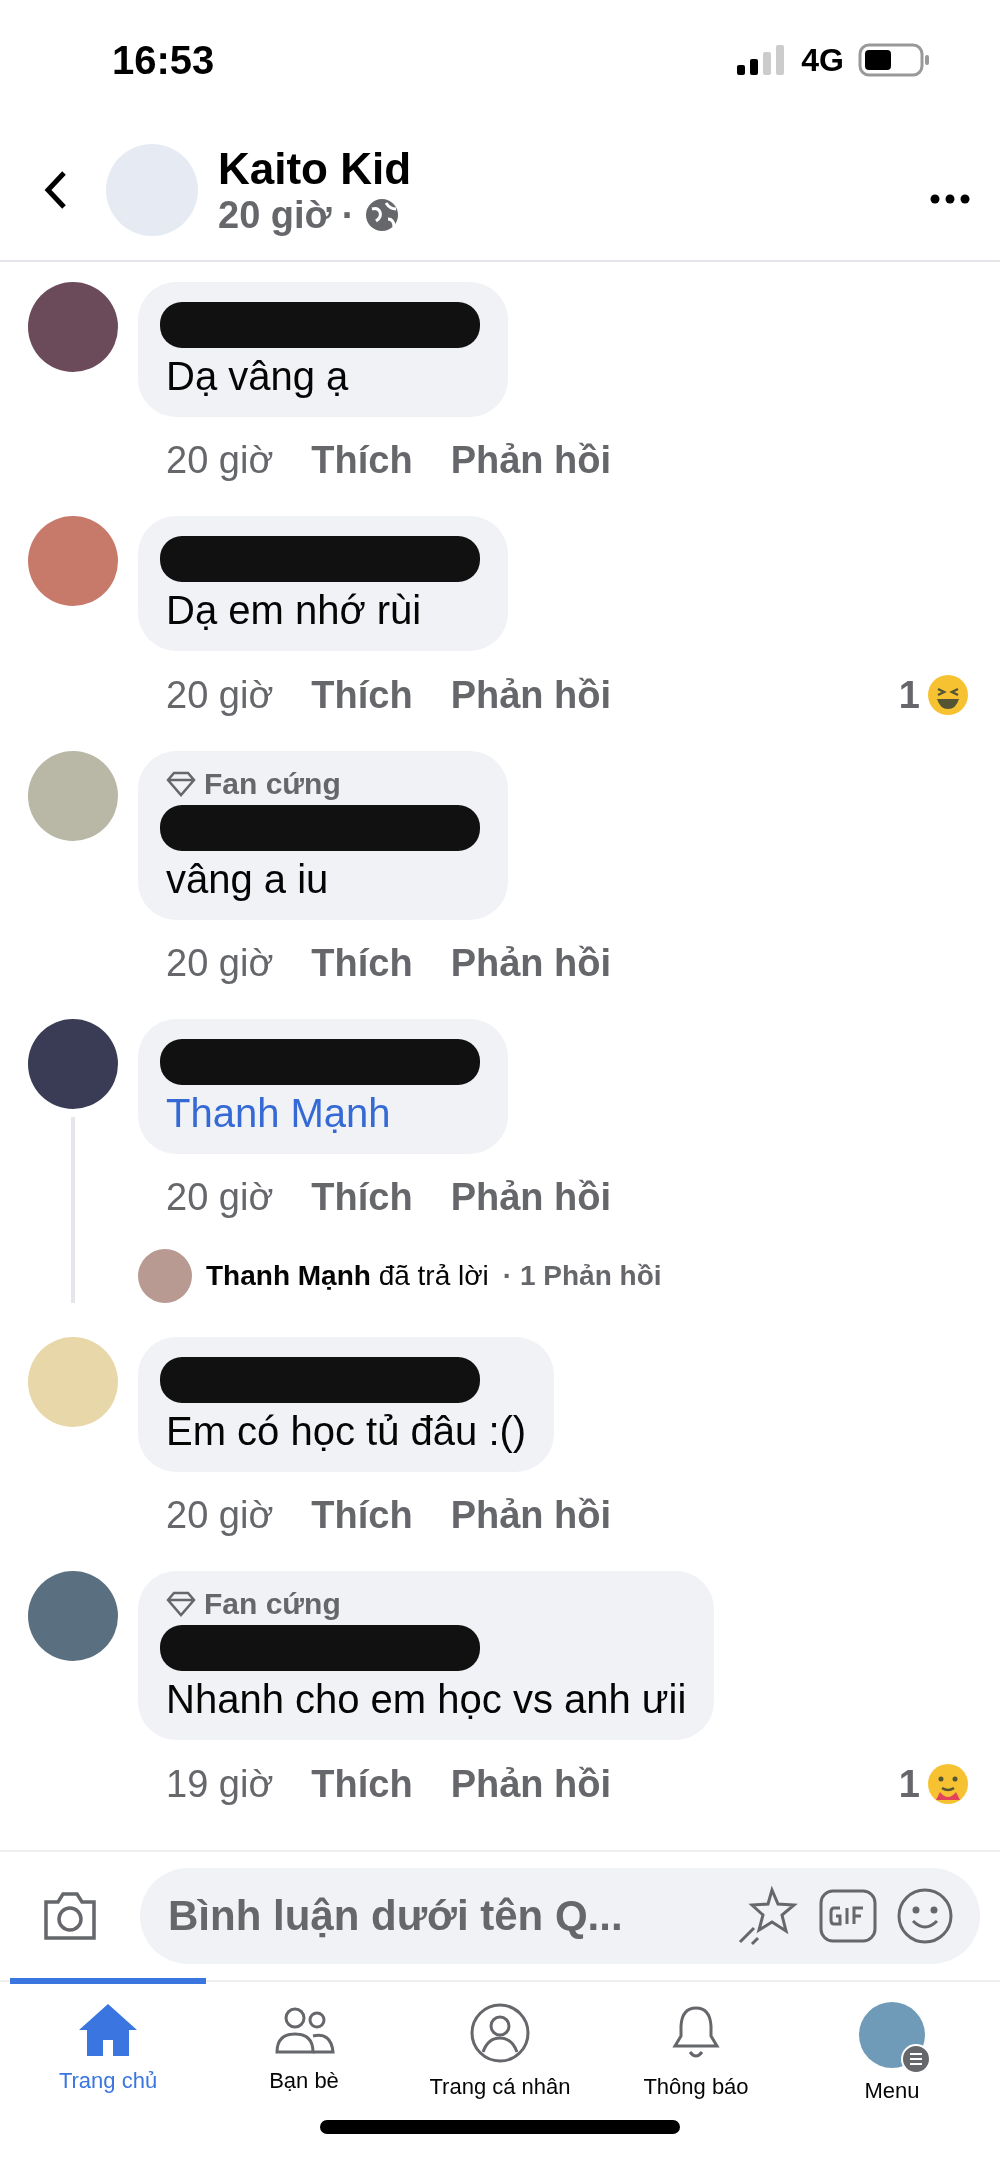 This screenshot has height=2164, width=1000. I want to click on status-time: 16:53, so click(163, 60).